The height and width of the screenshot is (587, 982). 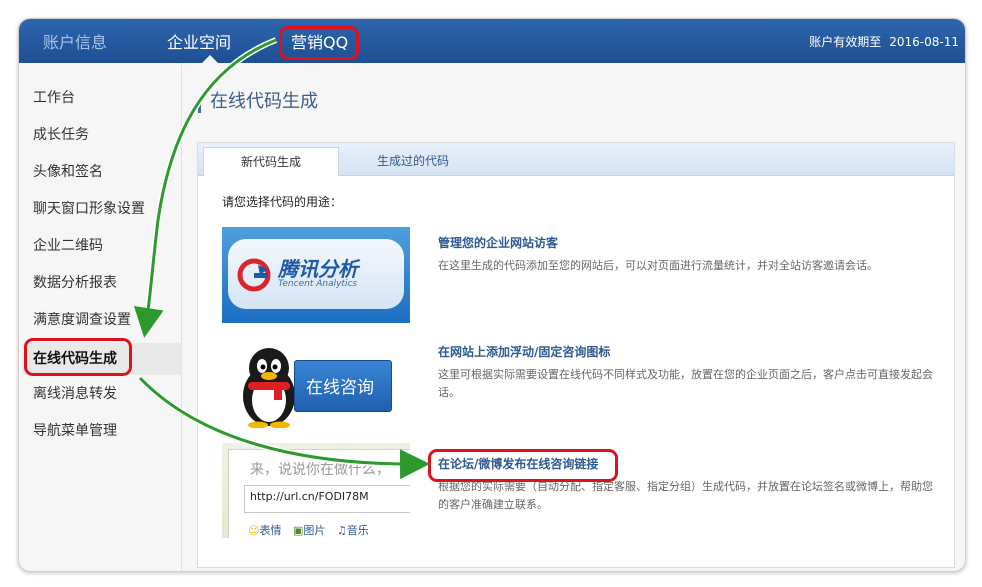 I want to click on sidebar-item-chat-window-settings: 聊天窗口形象设置, so click(x=89, y=209).